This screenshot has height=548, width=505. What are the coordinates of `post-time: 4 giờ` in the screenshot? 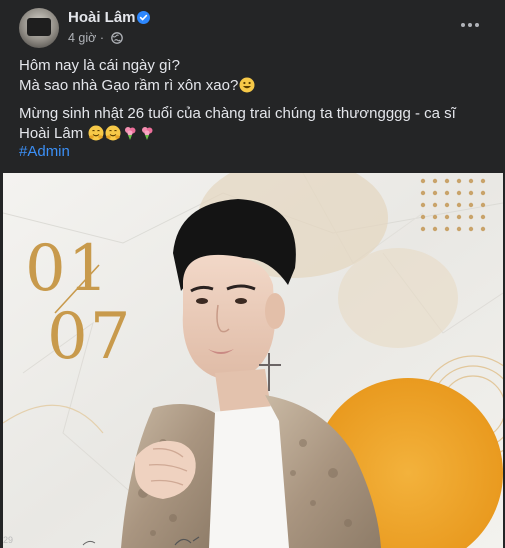 It's located at (82, 38).